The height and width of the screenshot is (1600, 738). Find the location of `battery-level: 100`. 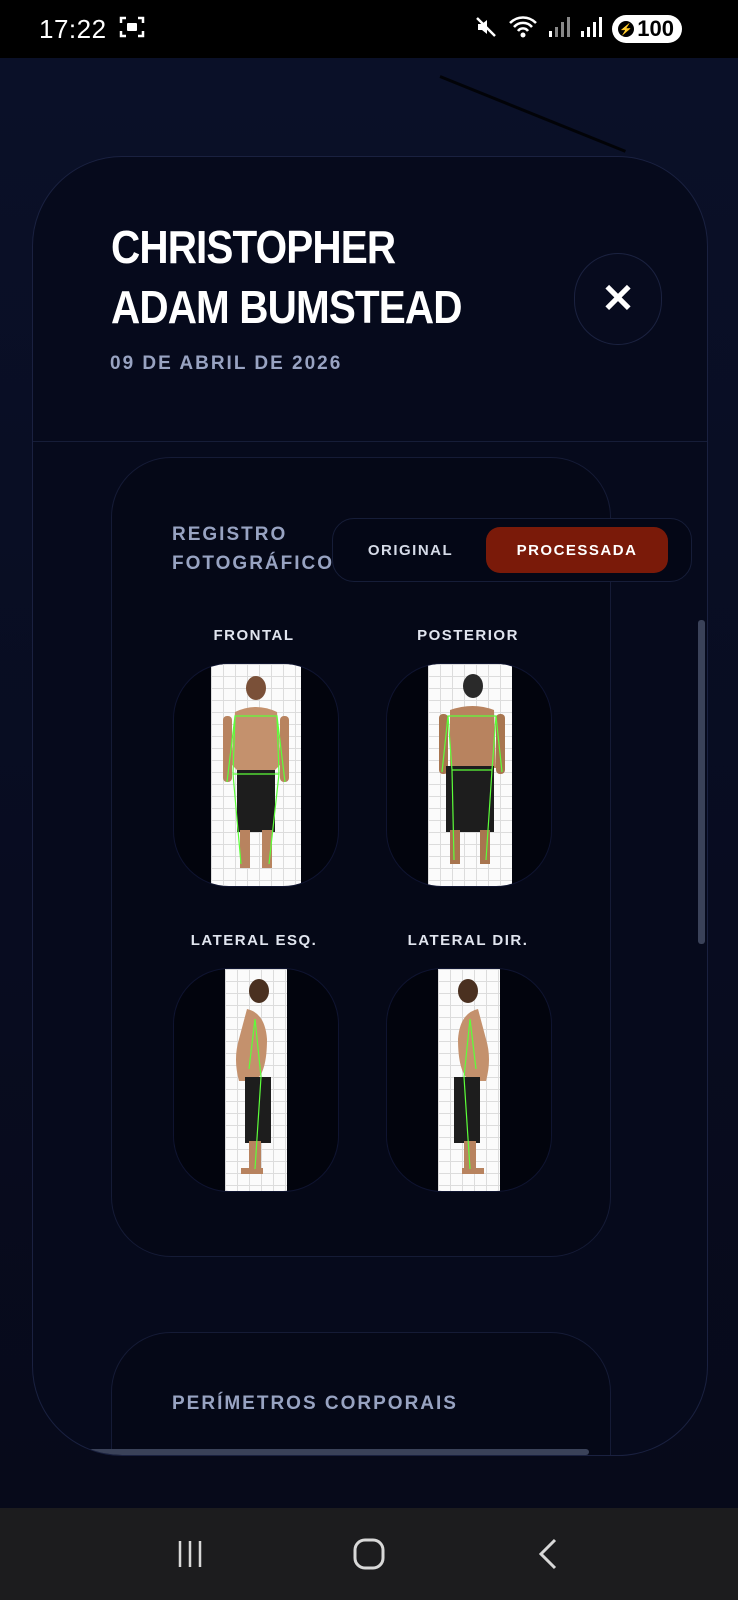

battery-level: 100 is located at coordinates (655, 28).